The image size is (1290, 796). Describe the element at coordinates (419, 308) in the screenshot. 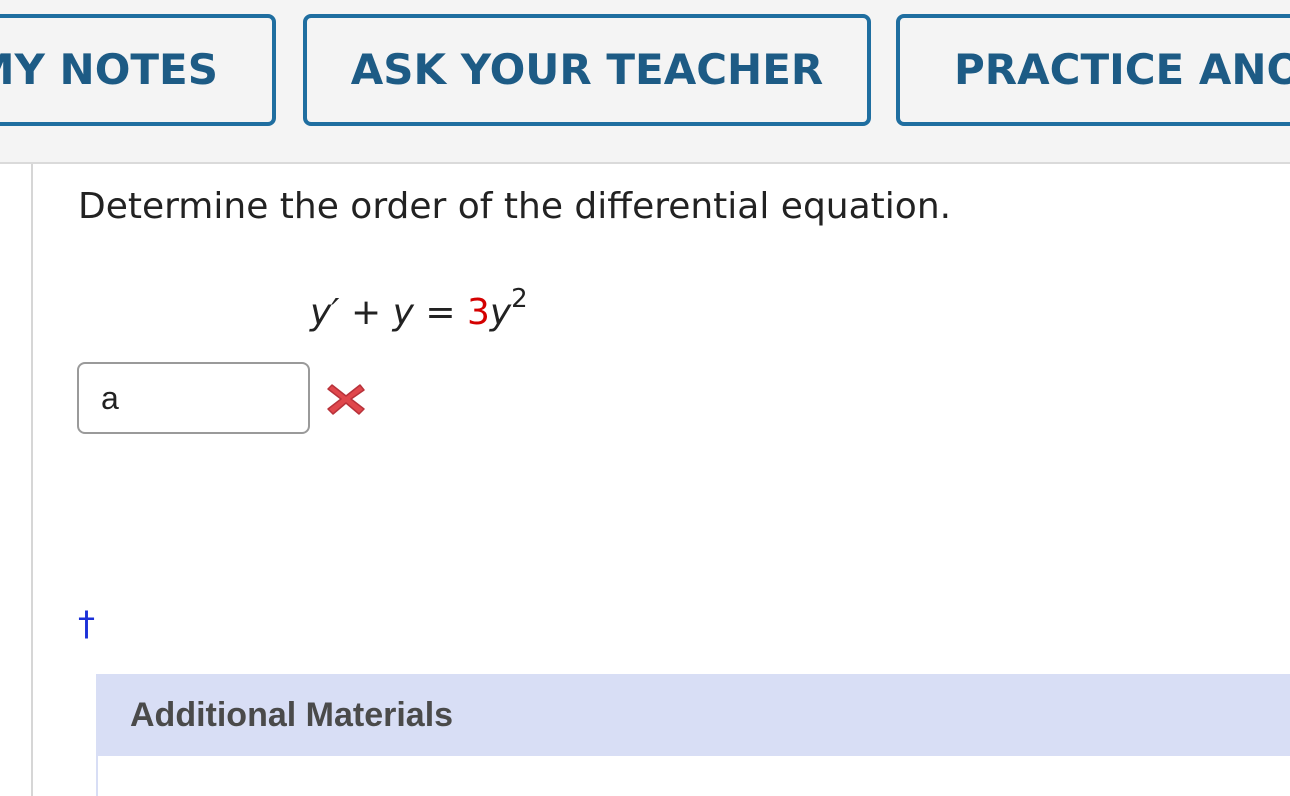

I see `differential-equation: y′ + y = 3y2` at that location.